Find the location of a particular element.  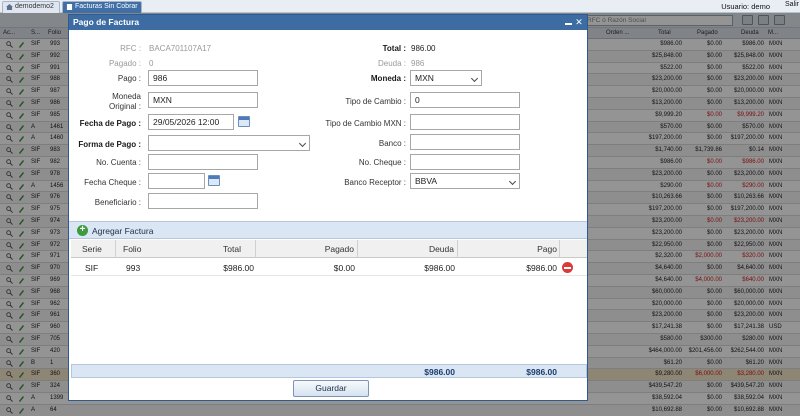

th-pago: Pago is located at coordinates (547, 249).